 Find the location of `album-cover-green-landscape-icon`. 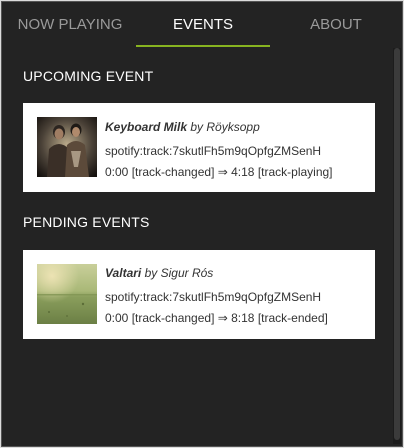

album-cover-green-landscape-icon is located at coordinates (67, 294).